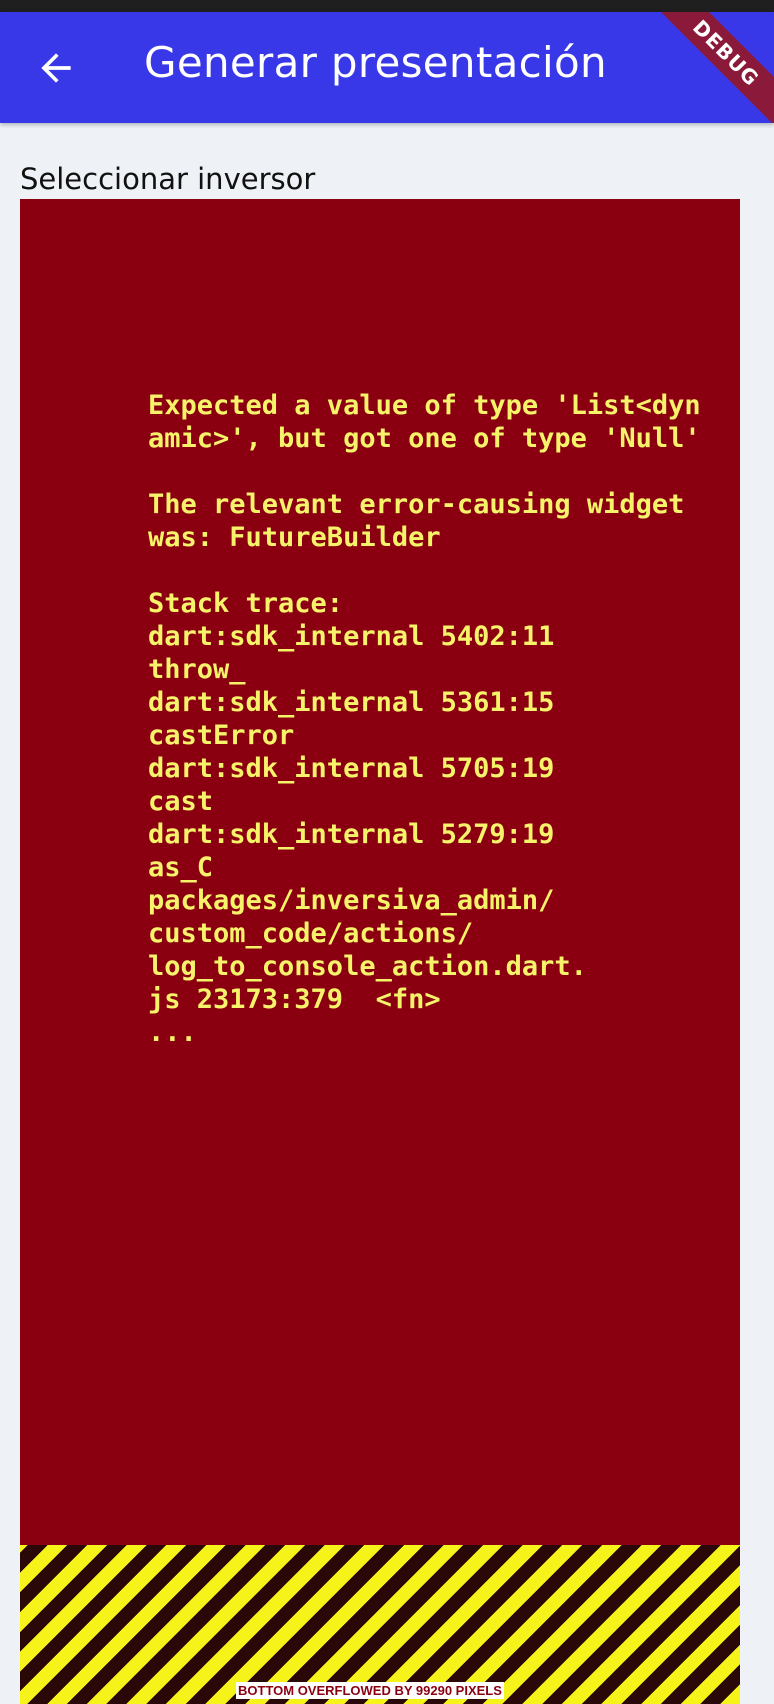 Image resolution: width=774 pixels, height=1704 pixels. Describe the element at coordinates (705, 67) in the screenshot. I see `debug-banner: DEBUG` at that location.